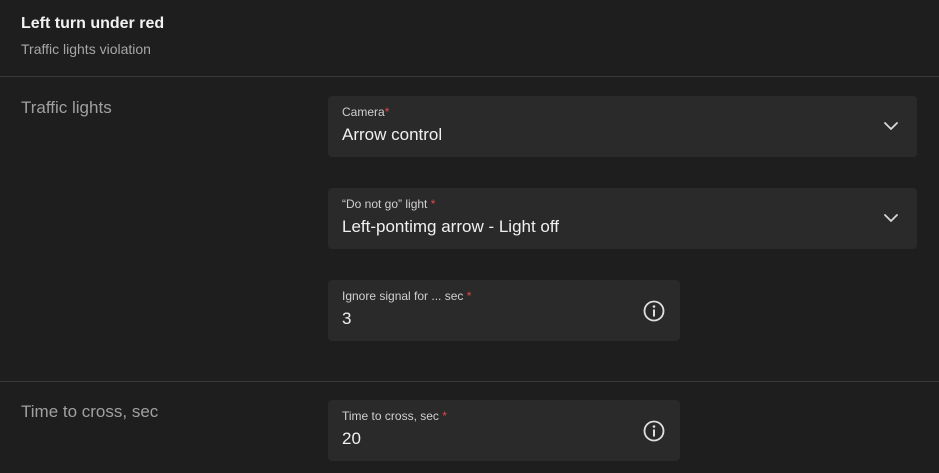  Describe the element at coordinates (90, 411) in the screenshot. I see `section-label-time-to-cross: Time to cross, sec` at that location.